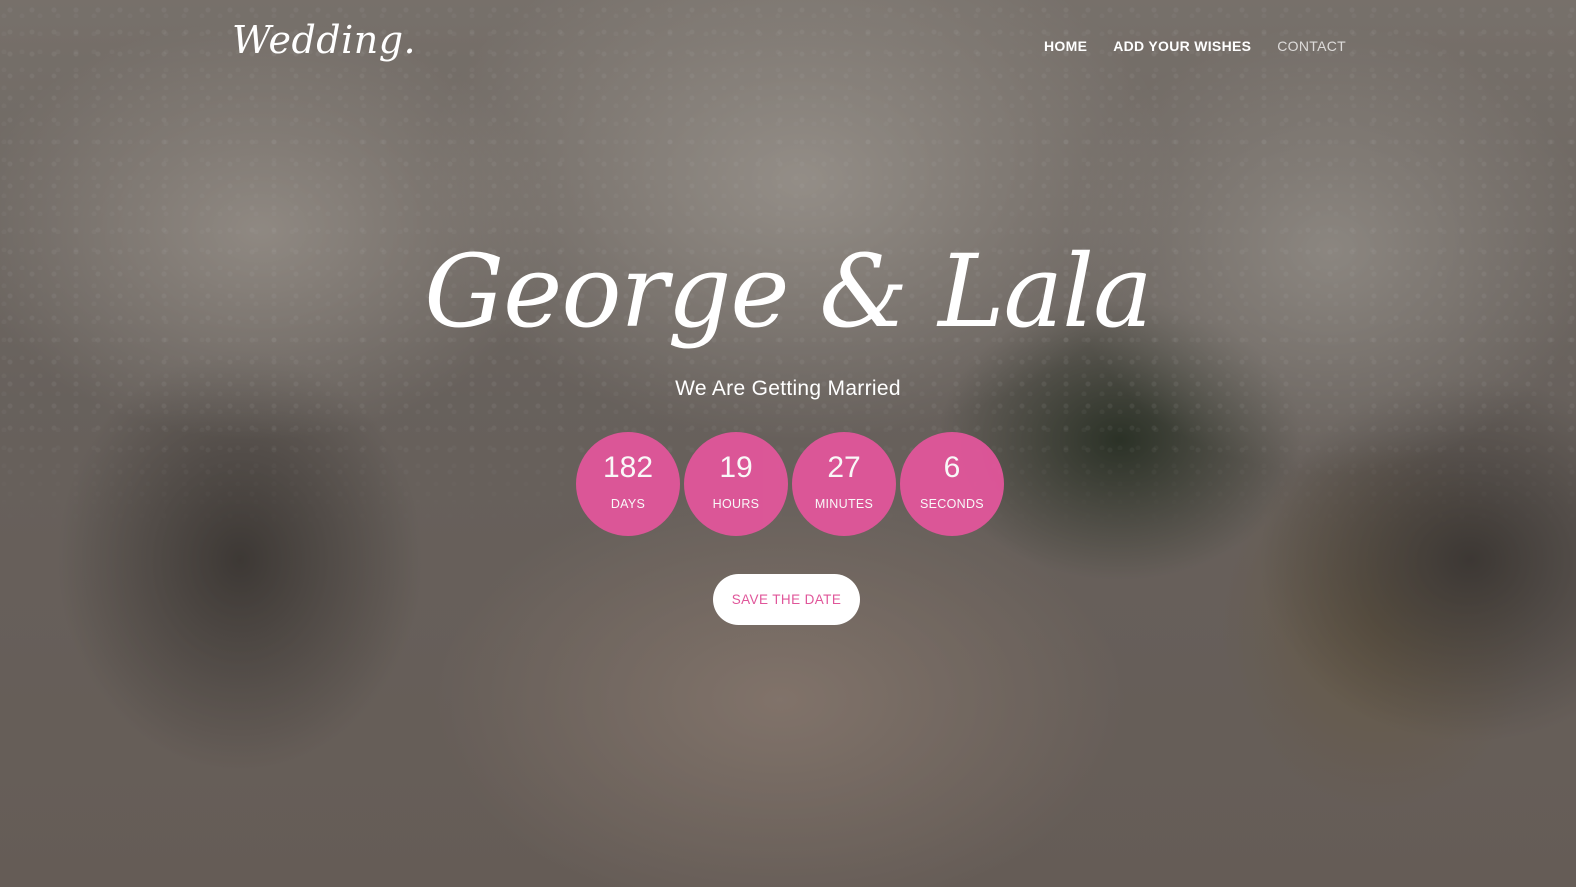  I want to click on countdown-minutes: 27 MINUTES, so click(844, 484).